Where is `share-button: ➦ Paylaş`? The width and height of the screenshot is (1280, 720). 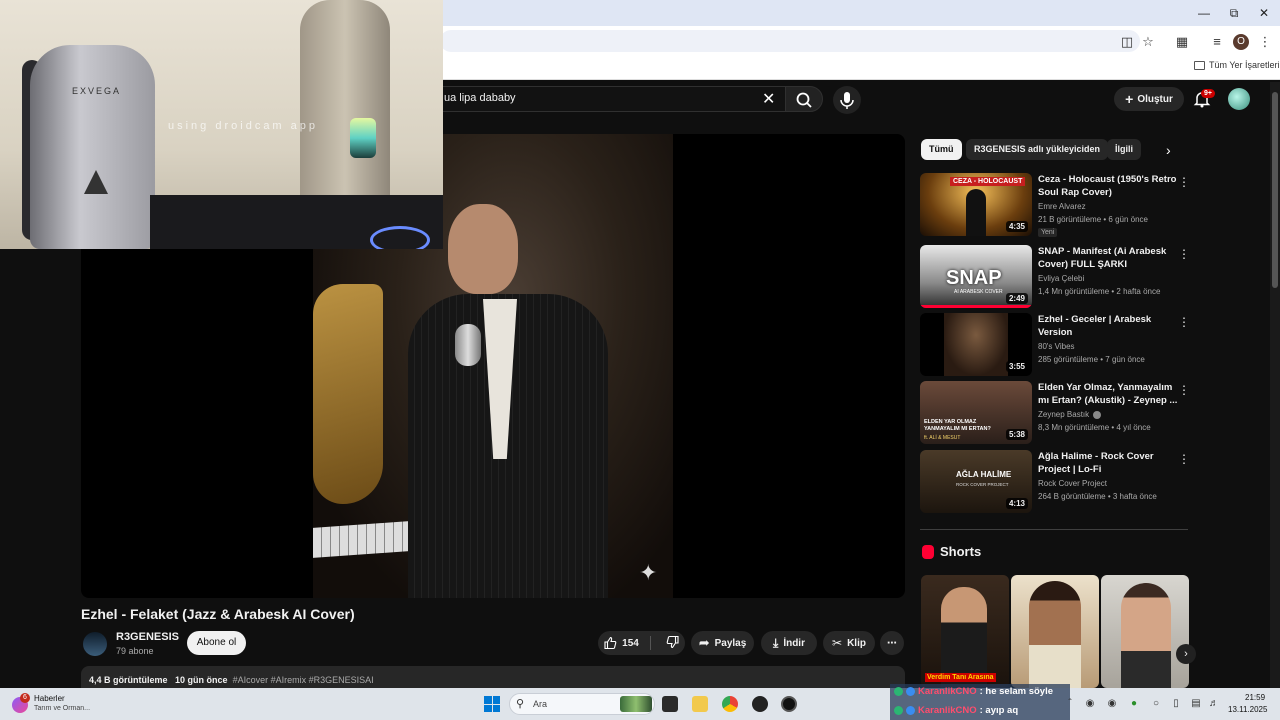
share-button: ➦ Paylaş is located at coordinates (722, 643).